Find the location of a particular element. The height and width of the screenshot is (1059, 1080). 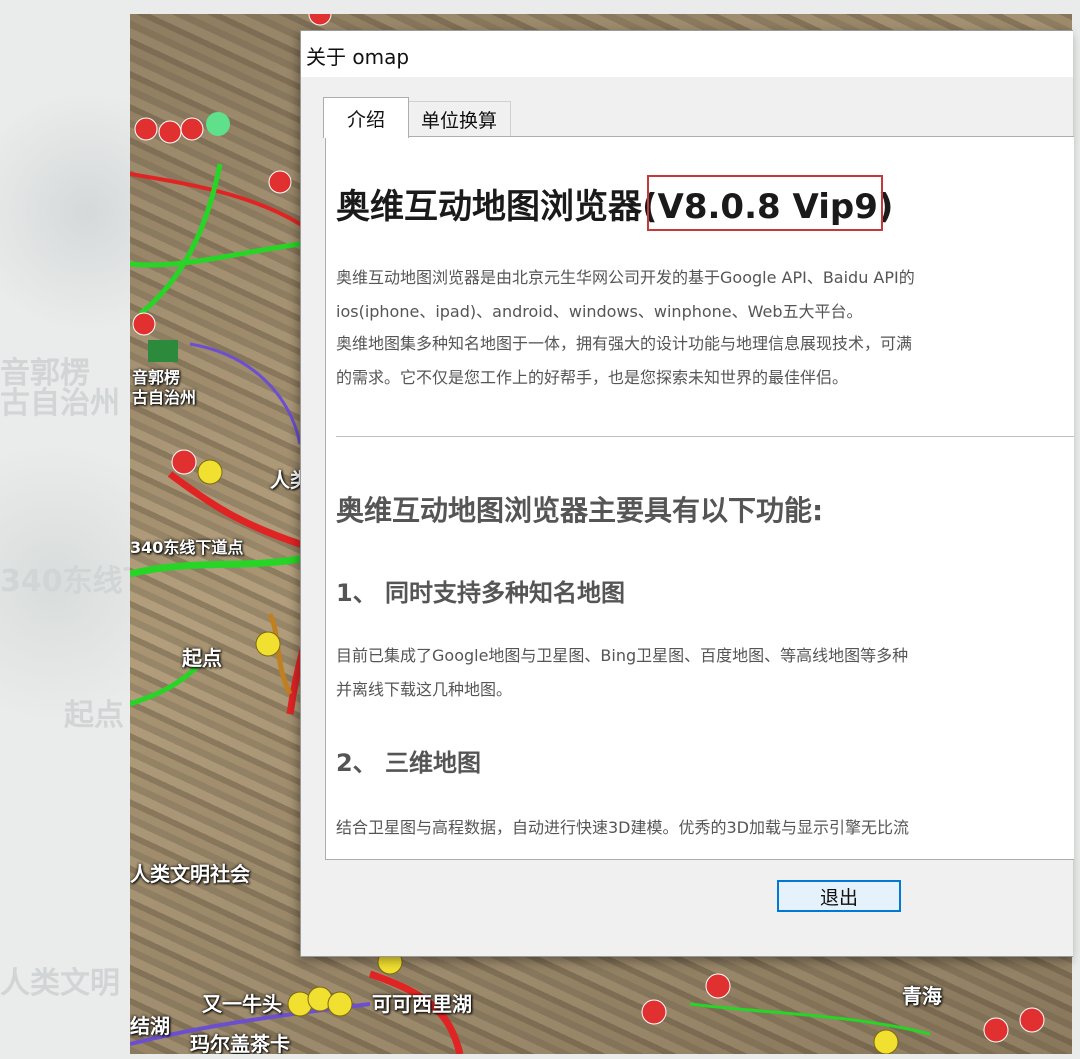

version-highlight-box is located at coordinates (765, 203).